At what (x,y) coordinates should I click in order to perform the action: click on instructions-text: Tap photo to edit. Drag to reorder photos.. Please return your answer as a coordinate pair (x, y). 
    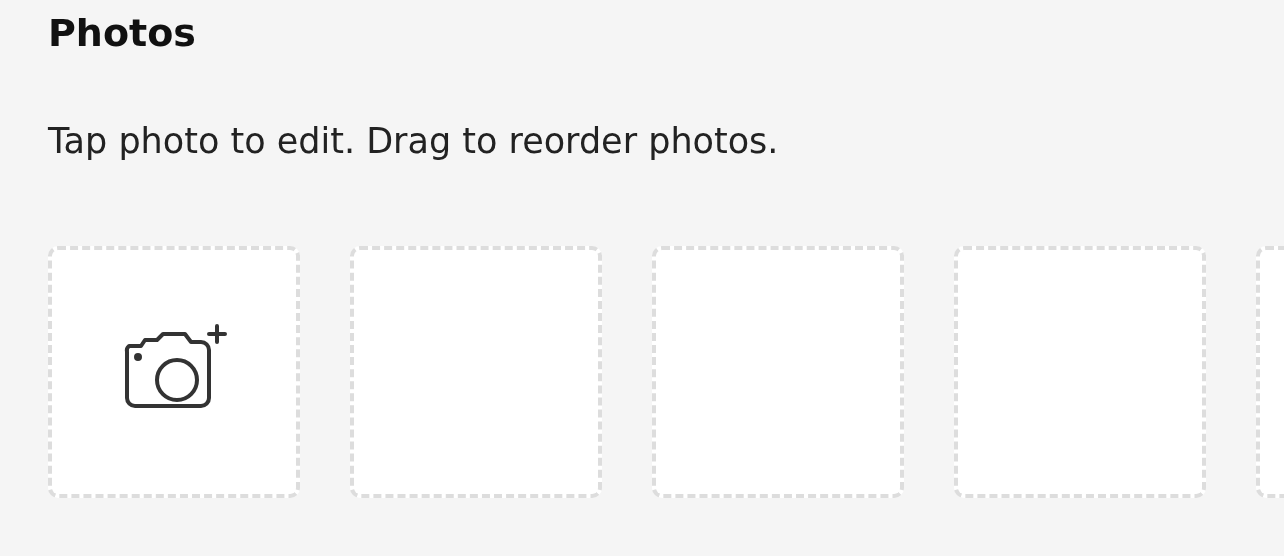
    Looking at the image, I should click on (414, 141).